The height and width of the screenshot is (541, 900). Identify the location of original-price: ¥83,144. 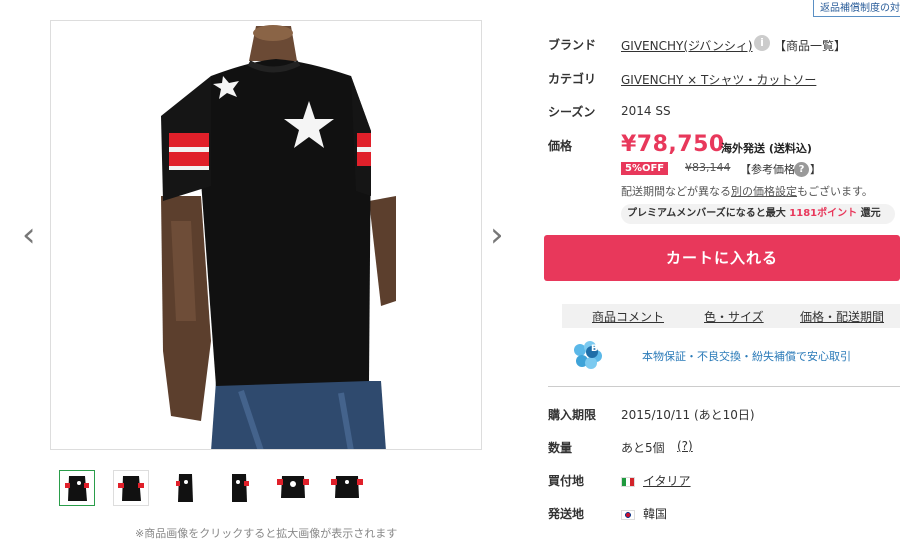
(708, 167).